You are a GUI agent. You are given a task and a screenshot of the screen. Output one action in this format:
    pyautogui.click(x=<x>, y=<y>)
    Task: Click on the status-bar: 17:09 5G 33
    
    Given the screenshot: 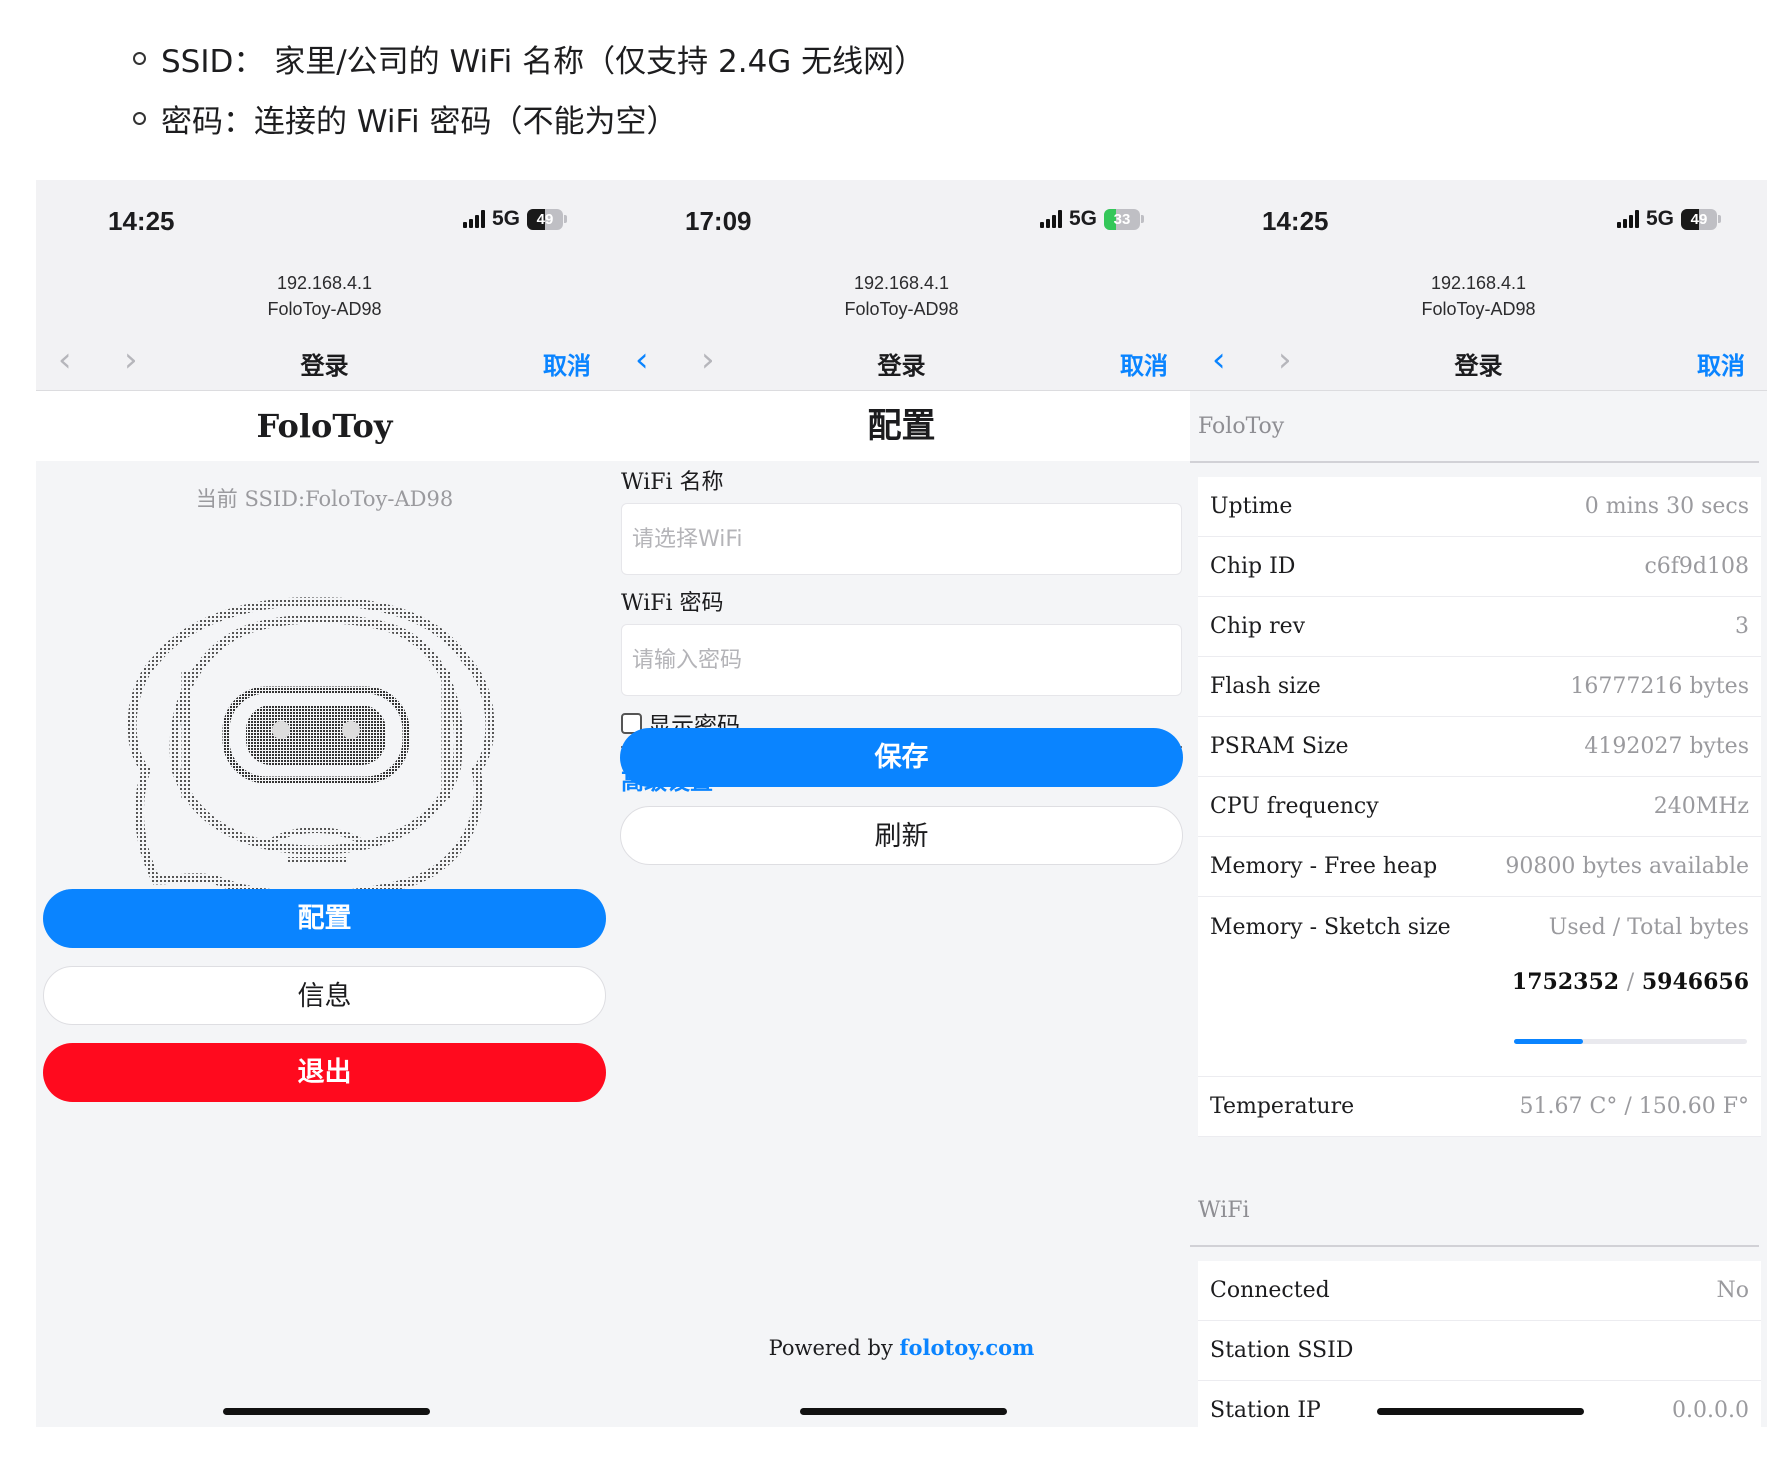 What is the action you would take?
    pyautogui.click(x=901, y=225)
    